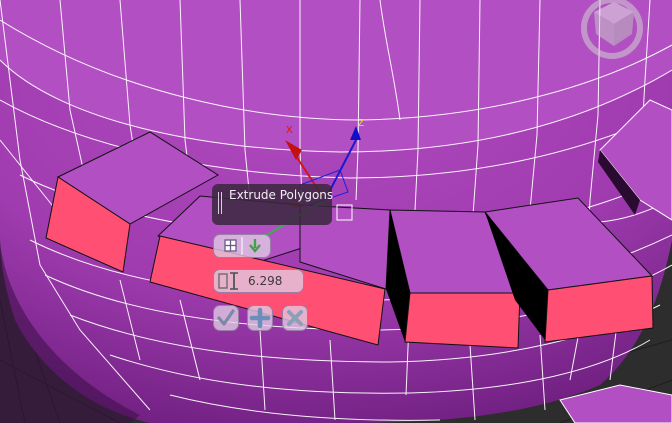  What do you see at coordinates (361, 123) in the screenshot?
I see `z-axis-label: Z` at bounding box center [361, 123].